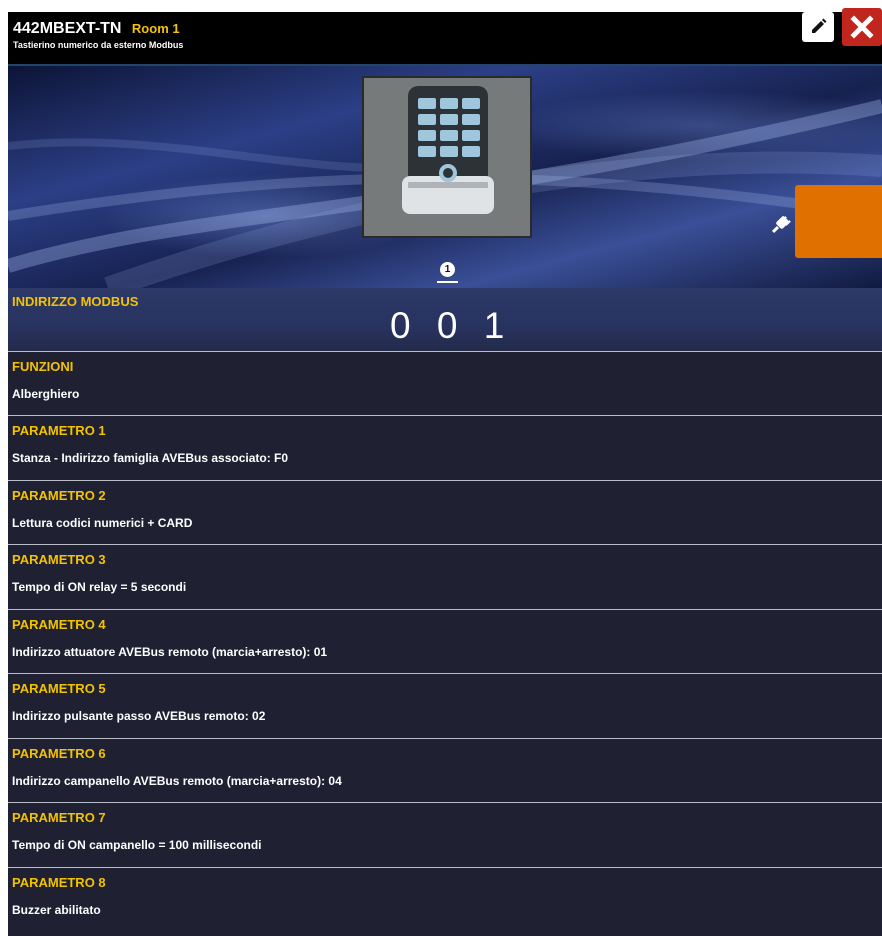  Describe the element at coordinates (46, 394) in the screenshot. I see `section-value: Alberghiero` at that location.